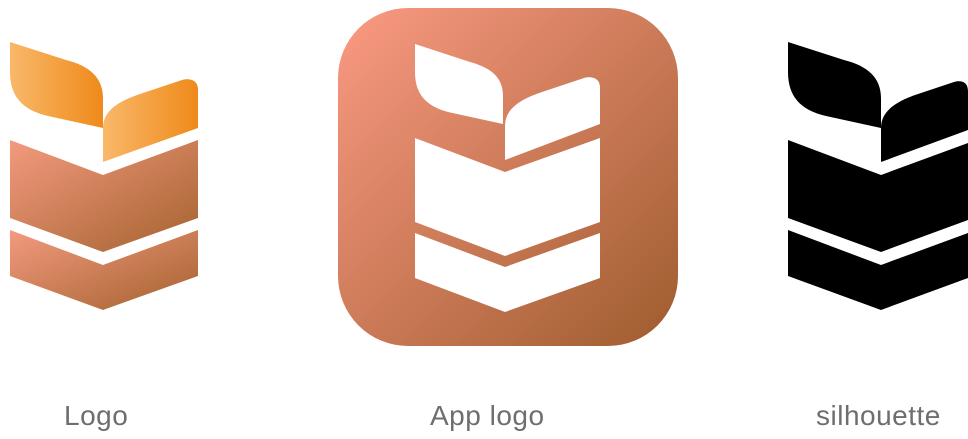 Image resolution: width=968 pixels, height=439 pixels. Describe the element at coordinates (96, 415) in the screenshot. I see `logo-caption: Logo` at that location.